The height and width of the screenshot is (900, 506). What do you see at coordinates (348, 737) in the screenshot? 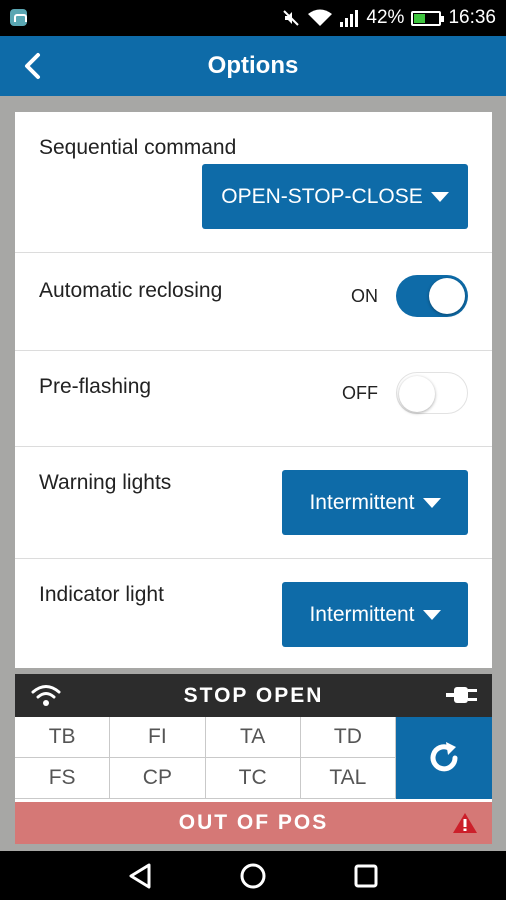
I see `status-cell-td: TD` at bounding box center [348, 737].